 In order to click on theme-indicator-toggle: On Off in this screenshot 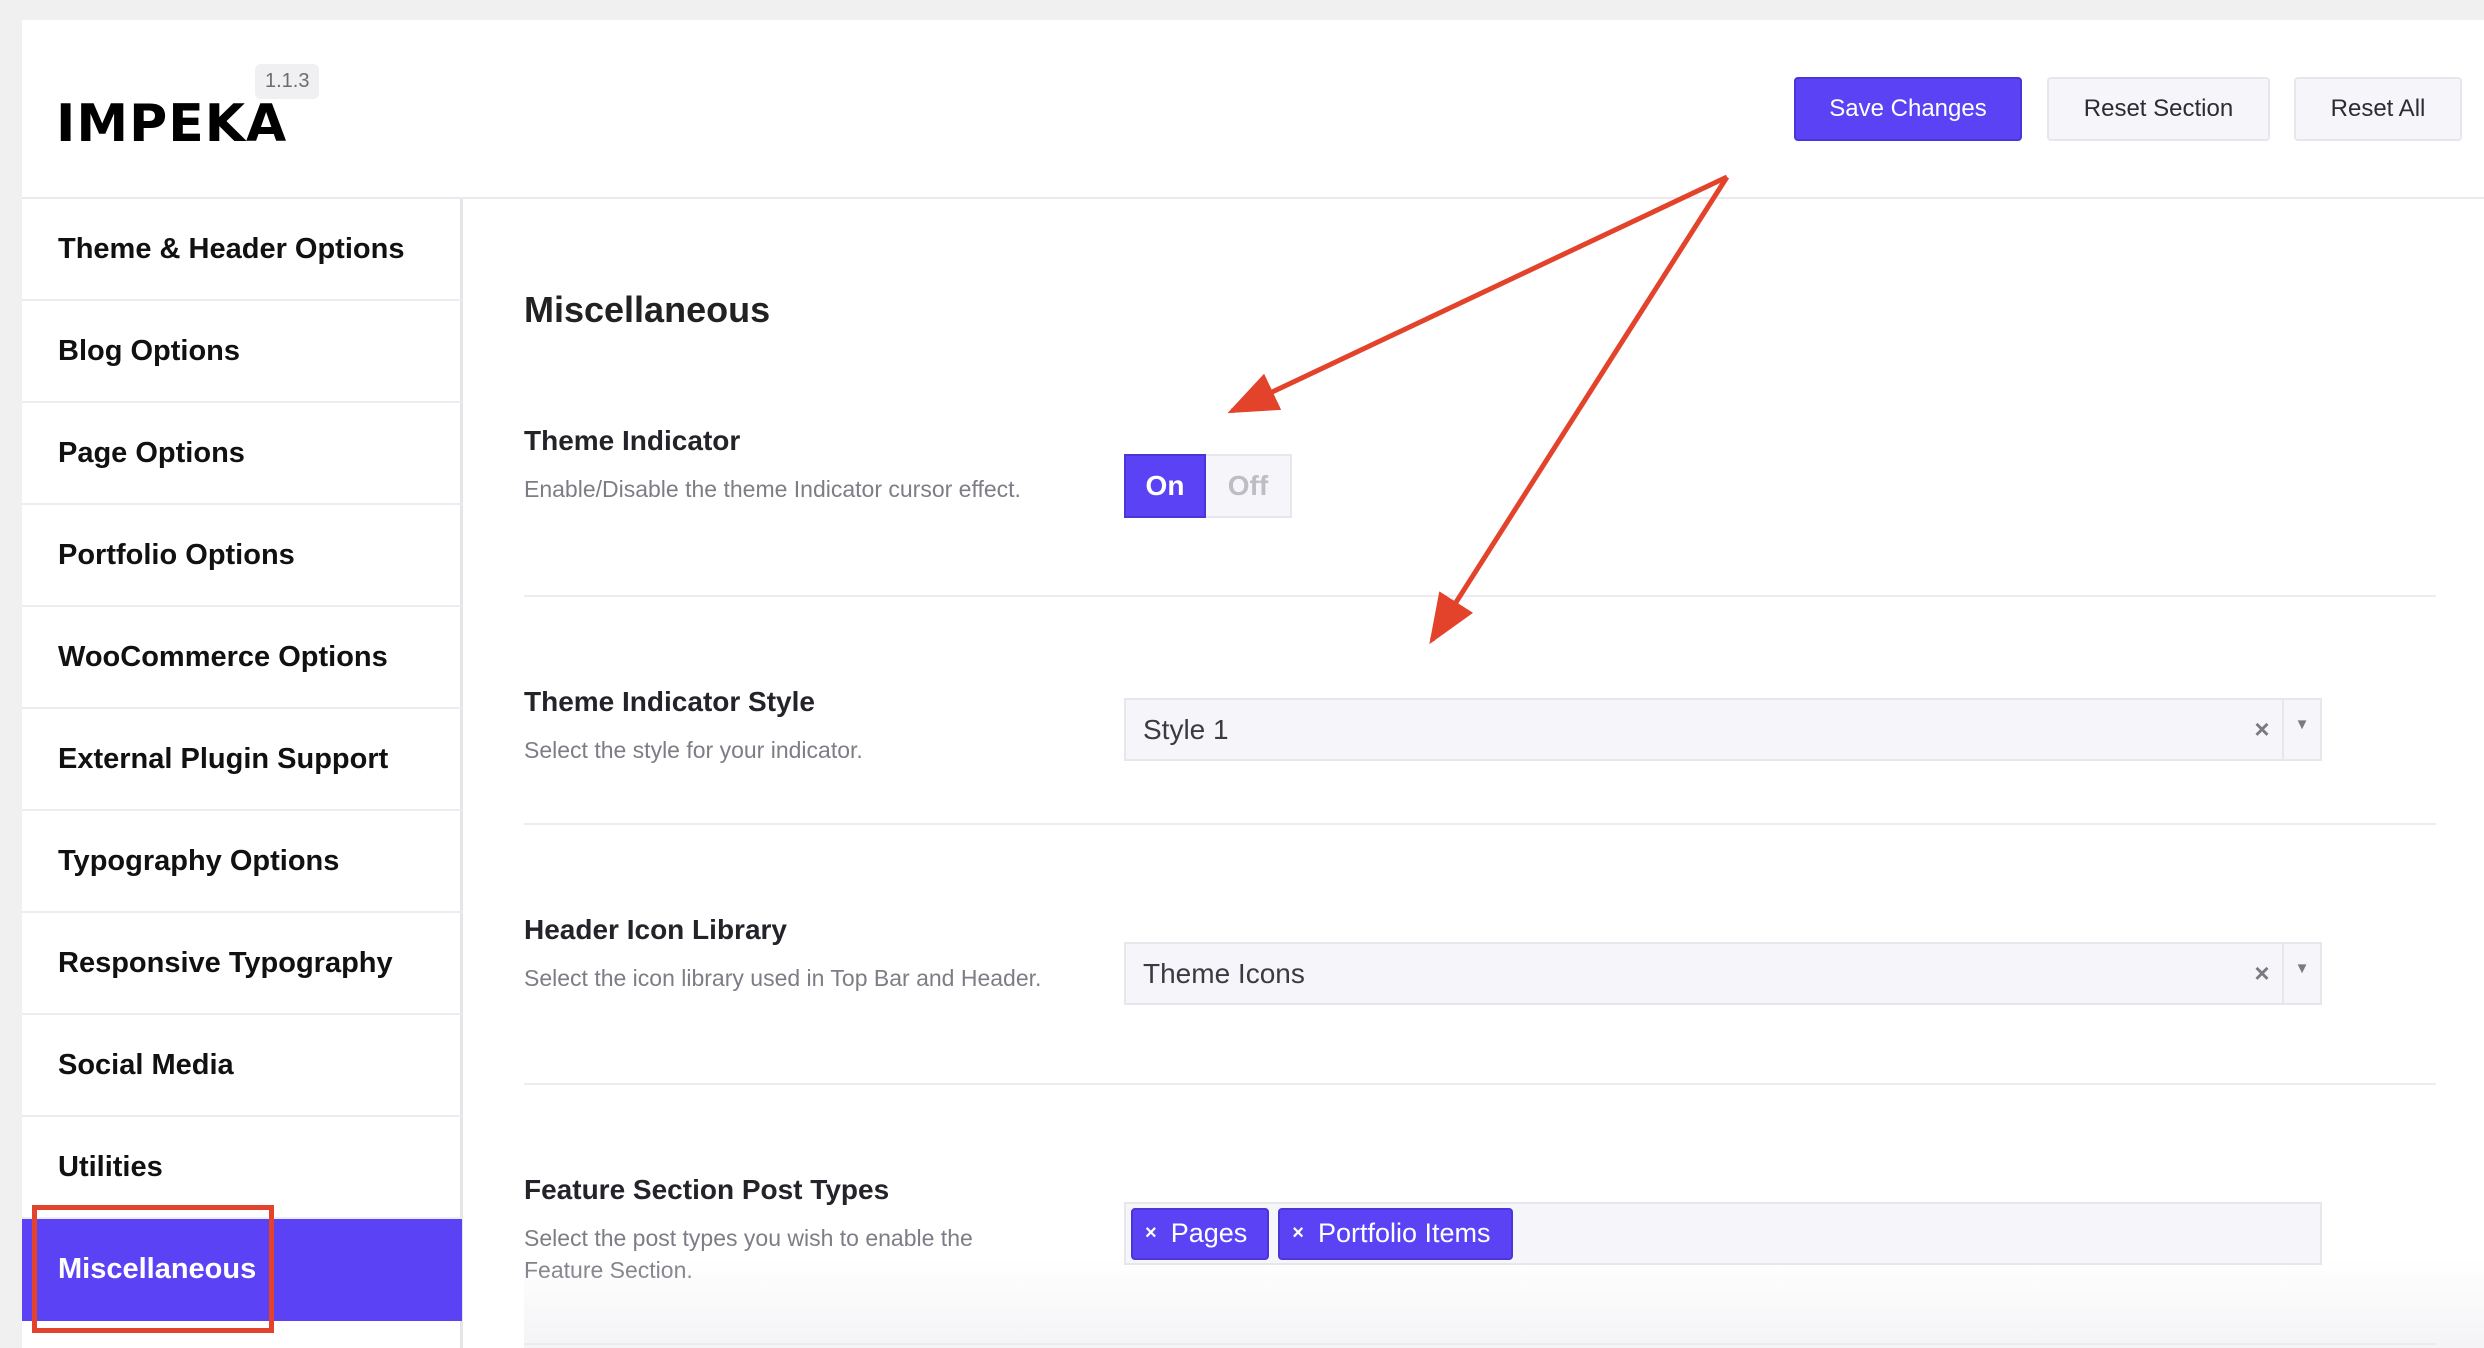, I will do `click(1208, 486)`.